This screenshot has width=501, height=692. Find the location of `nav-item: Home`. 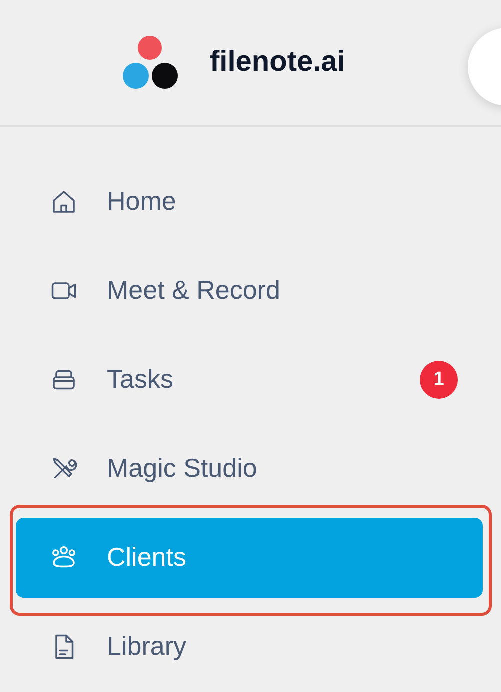

nav-item: Home is located at coordinates (249, 202).